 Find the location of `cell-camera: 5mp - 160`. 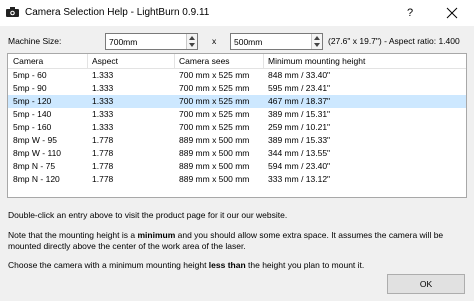

cell-camera: 5mp - 160 is located at coordinates (32, 127).